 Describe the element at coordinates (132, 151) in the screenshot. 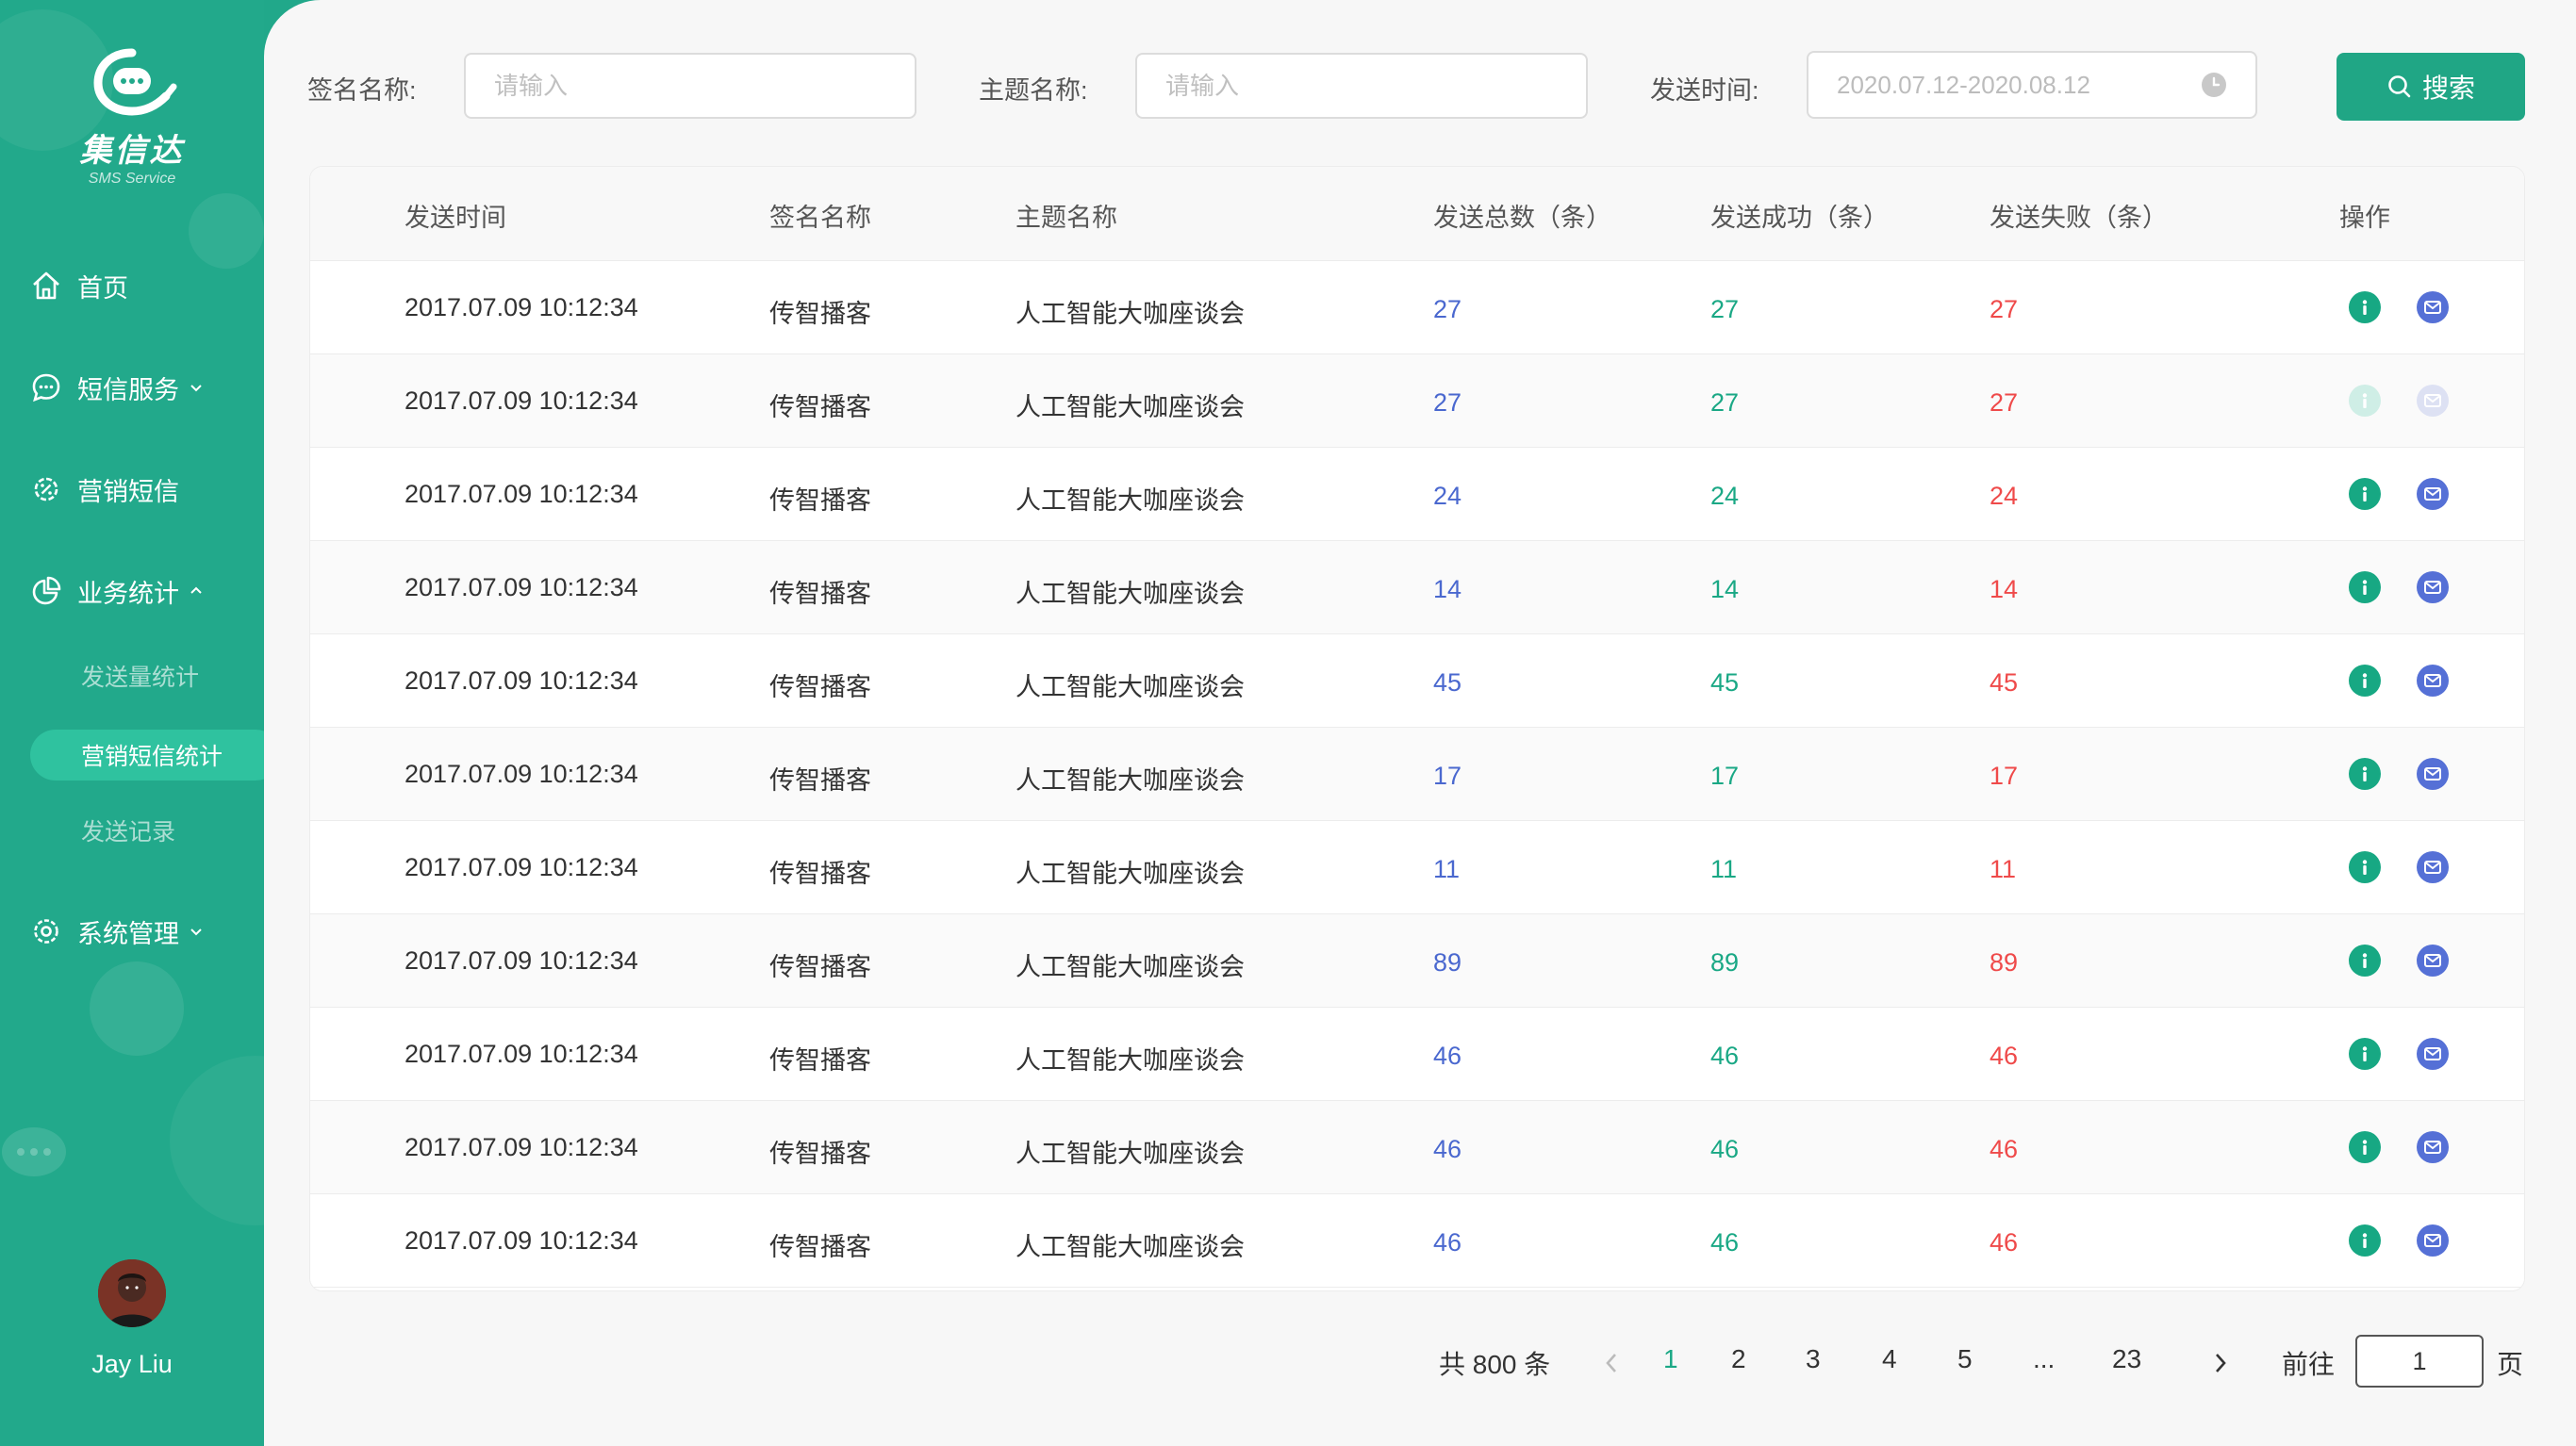

I see `brand-name: 集信达` at that location.